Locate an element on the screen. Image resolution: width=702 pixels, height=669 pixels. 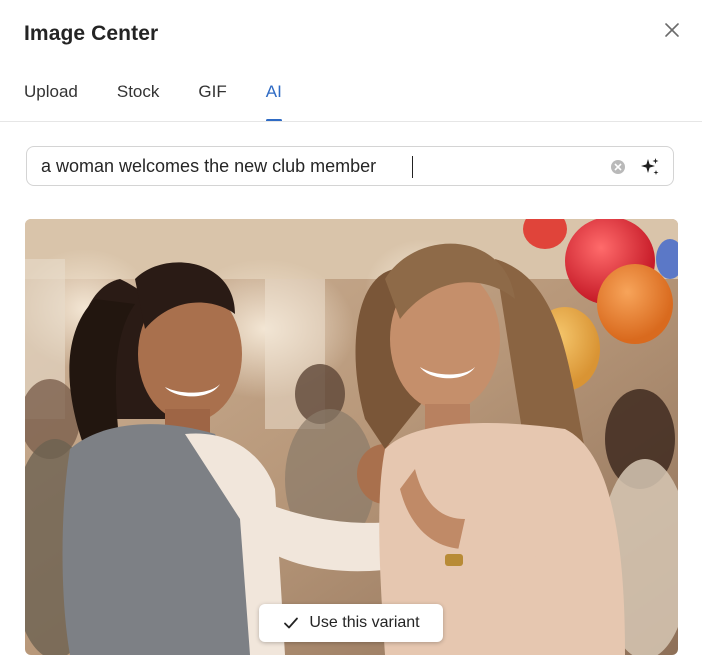
clear-circle-icon is located at coordinates (618, 167).